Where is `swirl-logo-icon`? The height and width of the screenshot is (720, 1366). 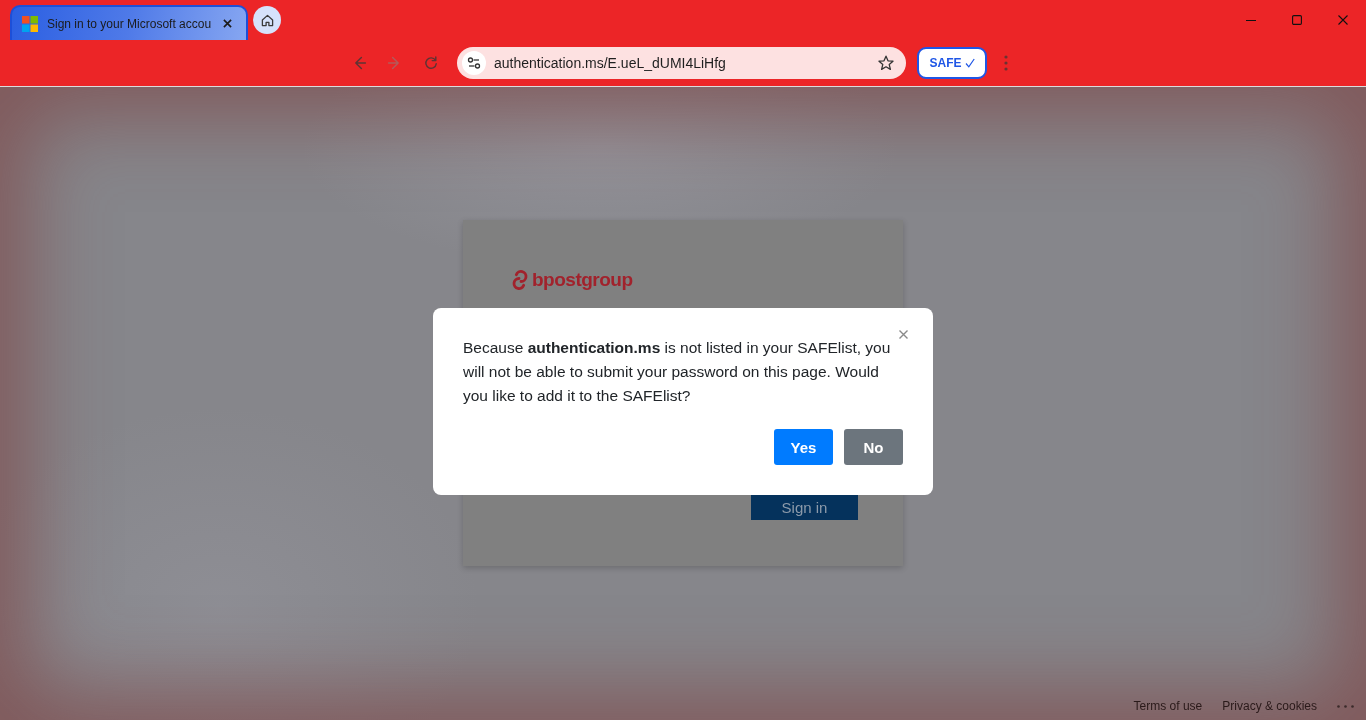
swirl-logo-icon is located at coordinates (520, 280).